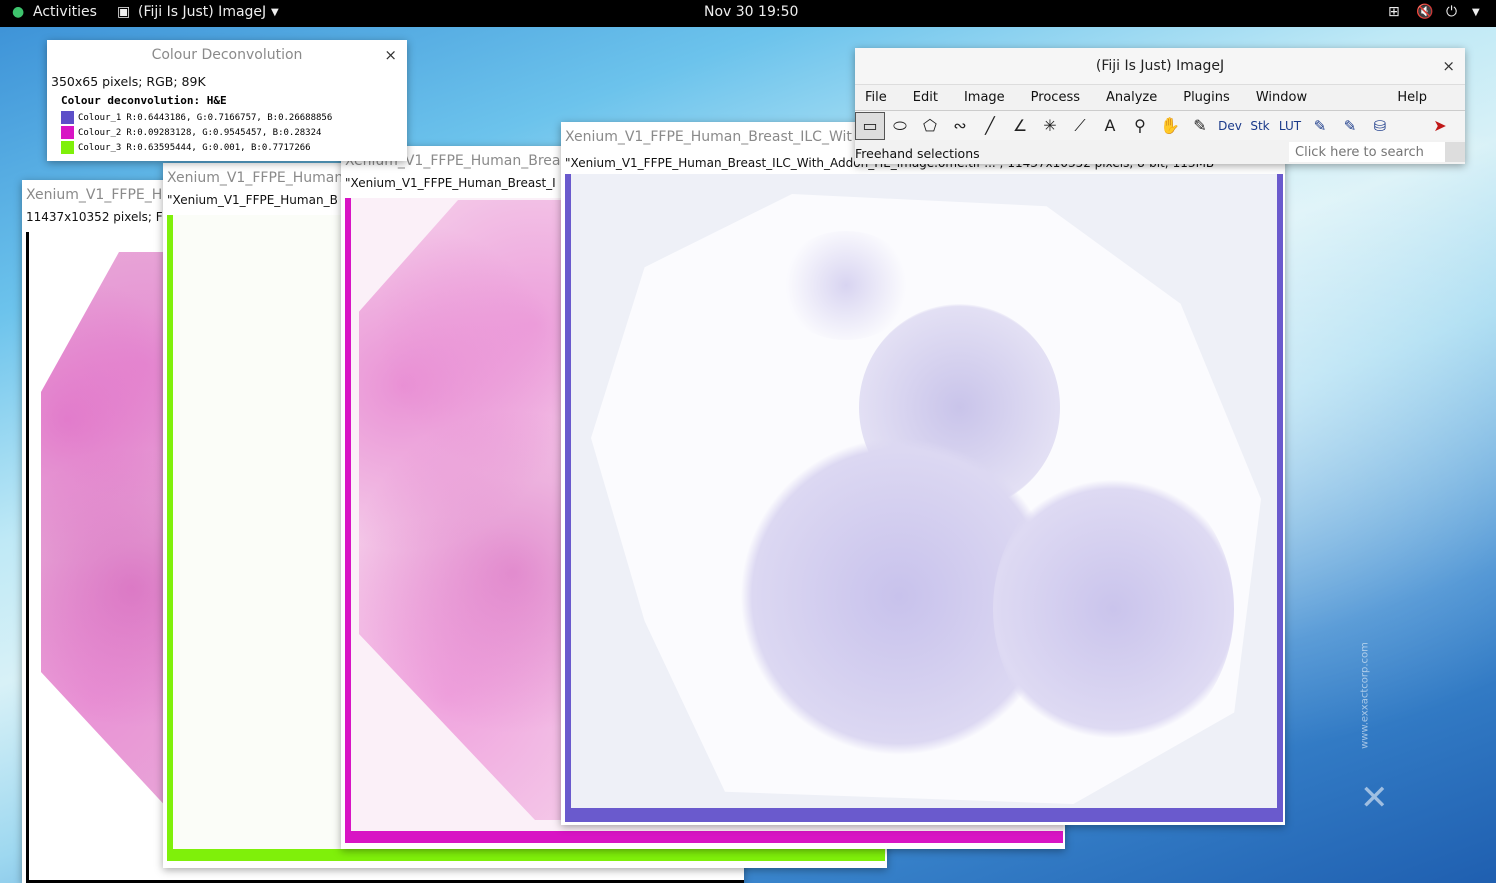  Describe the element at coordinates (224, 132) in the screenshot. I see `colour-values: R:0.09283128, G:0.9545457, B:0.28324` at that location.